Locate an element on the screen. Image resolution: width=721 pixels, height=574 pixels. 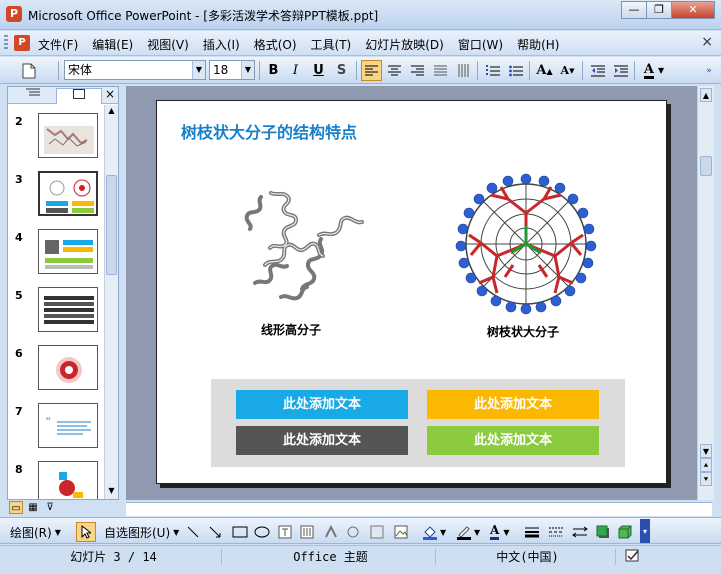
previous-slide-icon: ⯅ is located at coordinates (706, 465).